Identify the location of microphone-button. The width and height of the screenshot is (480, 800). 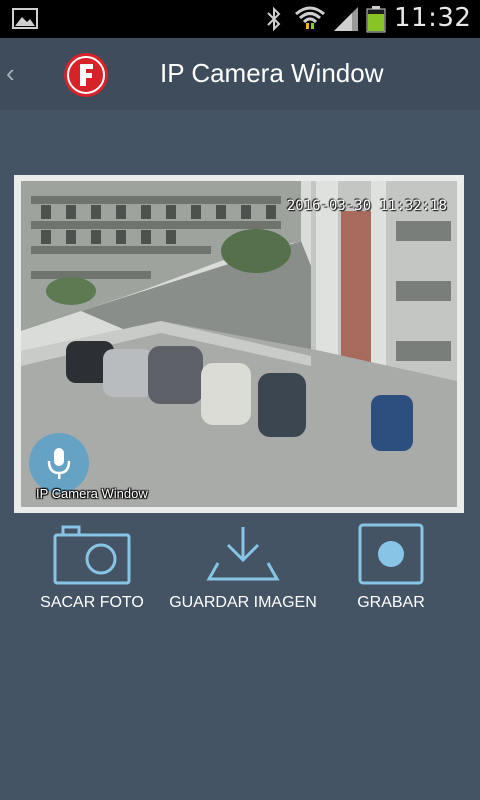
(59, 463).